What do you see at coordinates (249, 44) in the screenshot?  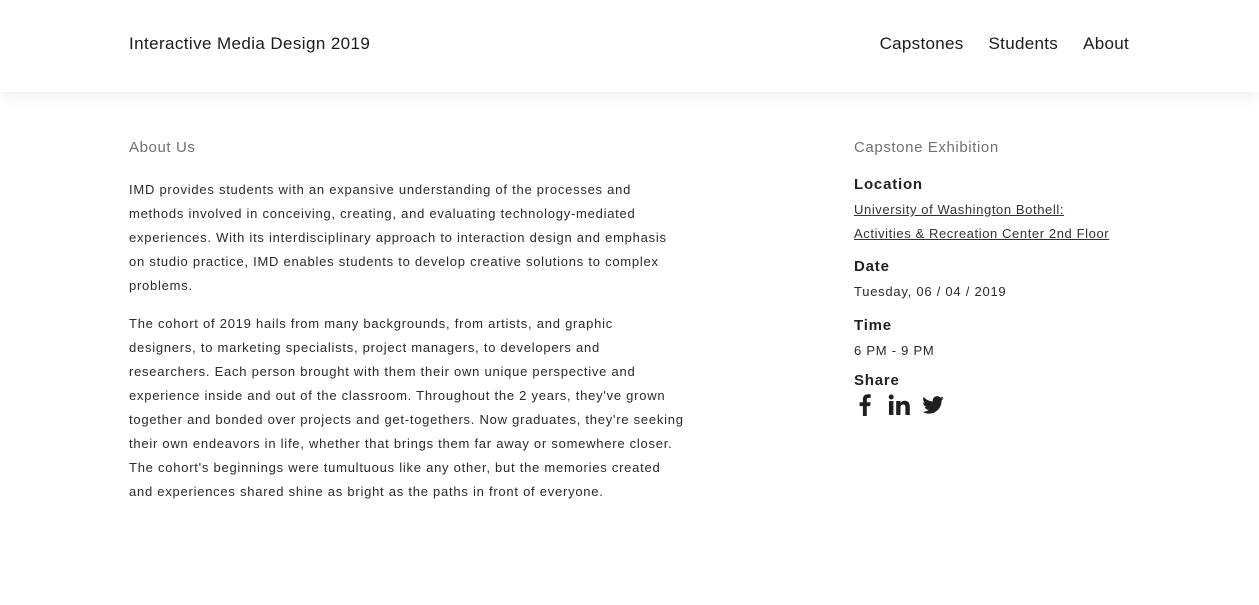 I see `site-title-link: Interactive Media Design 2019` at bounding box center [249, 44].